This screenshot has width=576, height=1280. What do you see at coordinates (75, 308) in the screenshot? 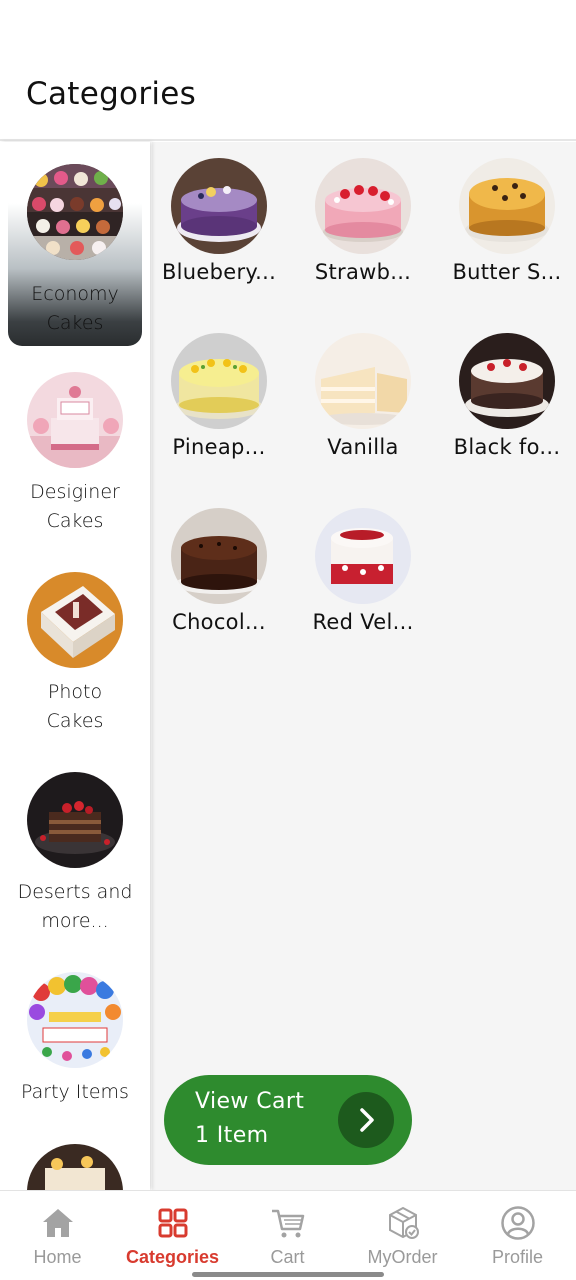
I see `sidebar-item-label: Economy Cakes` at bounding box center [75, 308].